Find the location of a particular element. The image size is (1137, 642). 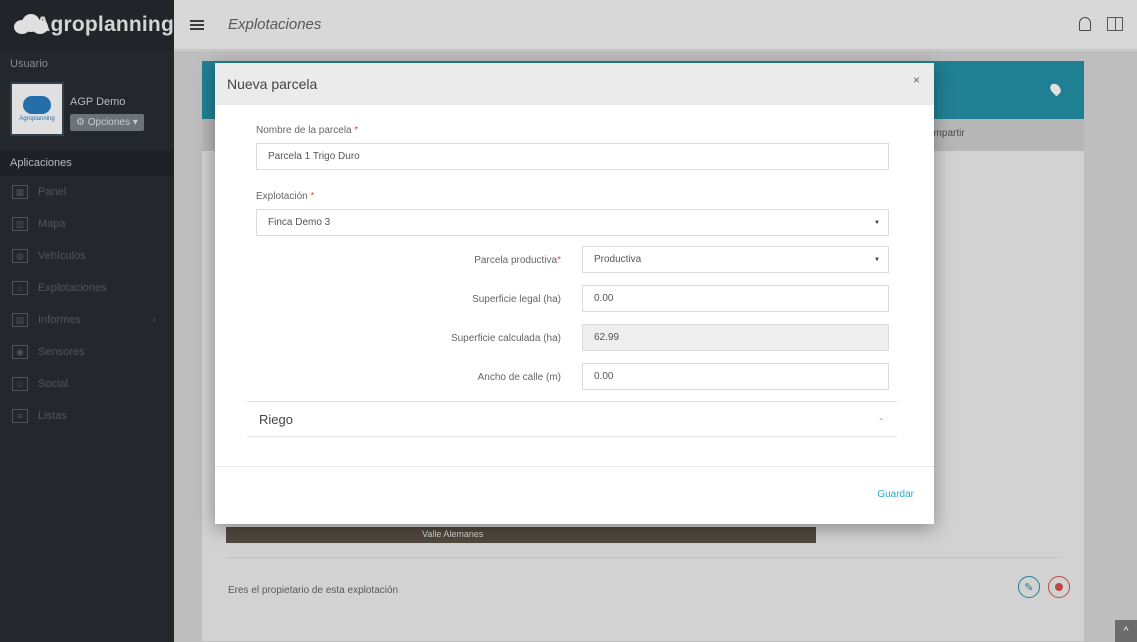

modal-header: Nueva parcela × is located at coordinates (574, 84).